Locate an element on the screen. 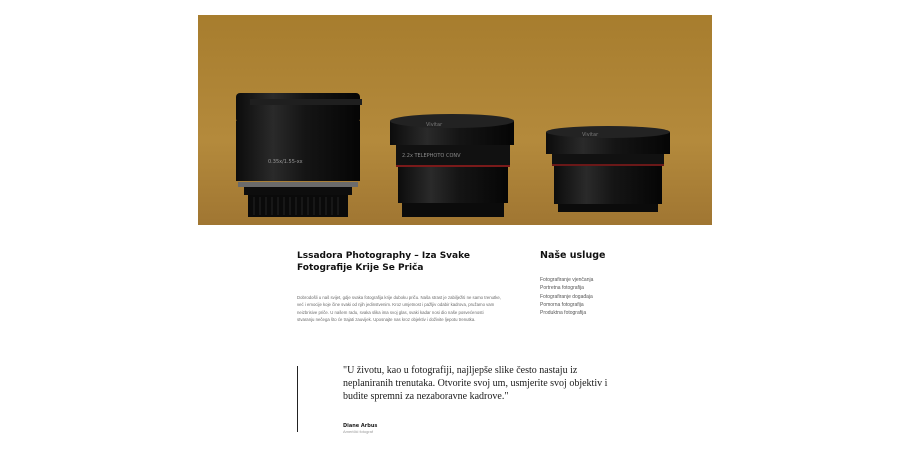 This screenshot has height=450, width=910. list-item: Fotografiranje vjenčanja is located at coordinates (567, 280).